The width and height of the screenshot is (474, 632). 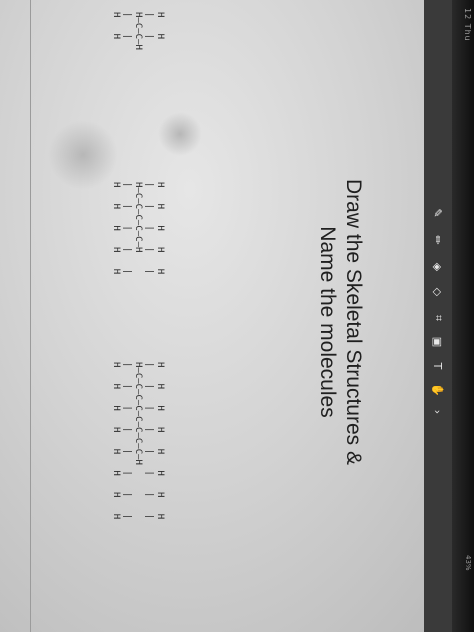 I want to click on hand-icon: ✋, so click(x=438, y=390).